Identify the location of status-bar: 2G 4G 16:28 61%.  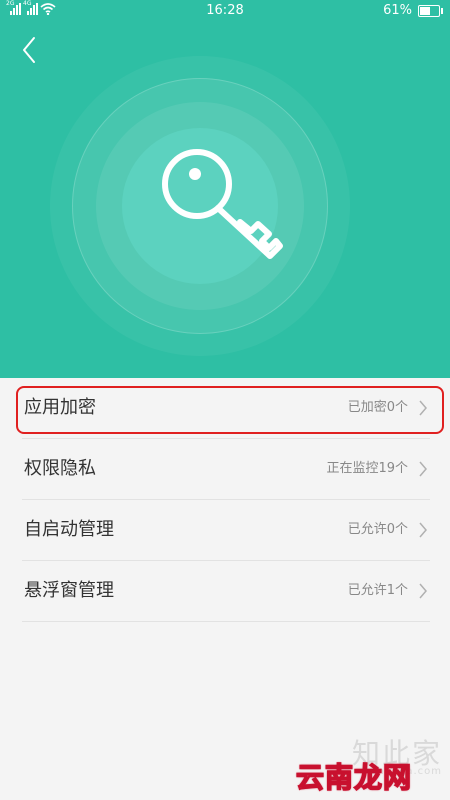
(225, 12).